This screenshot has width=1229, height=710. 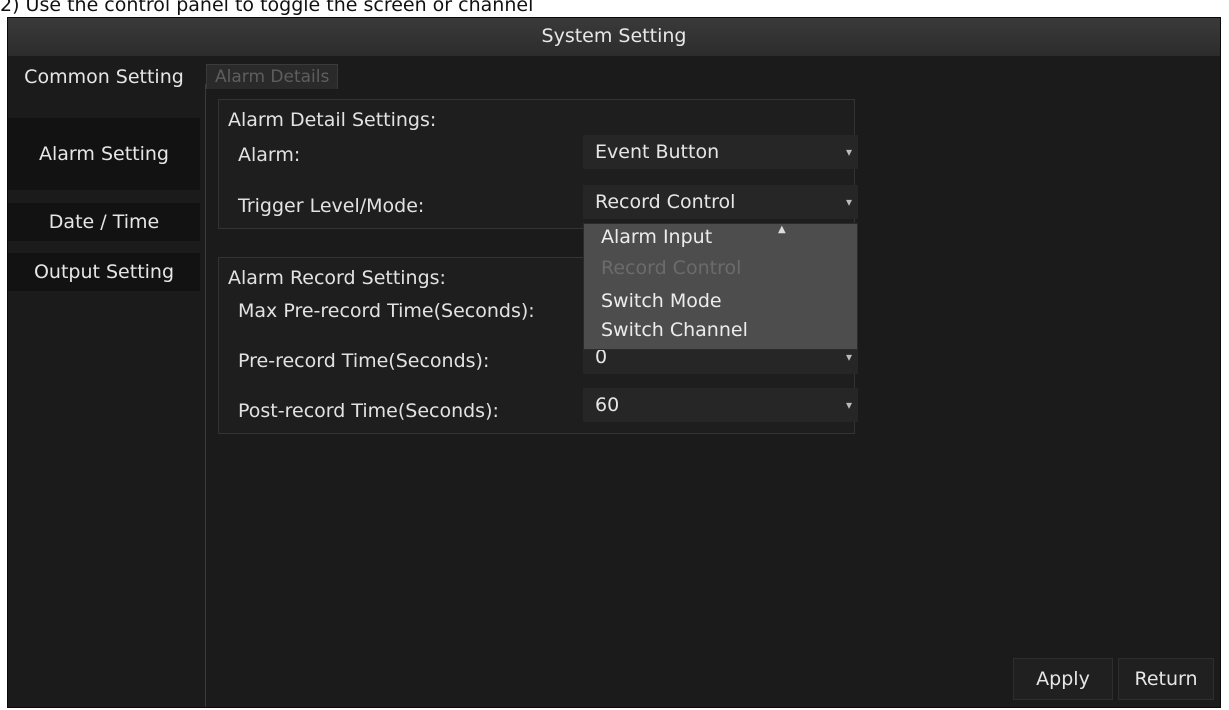 What do you see at coordinates (364, 361) in the screenshot?
I see `pre-record-label: Pre-record Time(Seconds):` at bounding box center [364, 361].